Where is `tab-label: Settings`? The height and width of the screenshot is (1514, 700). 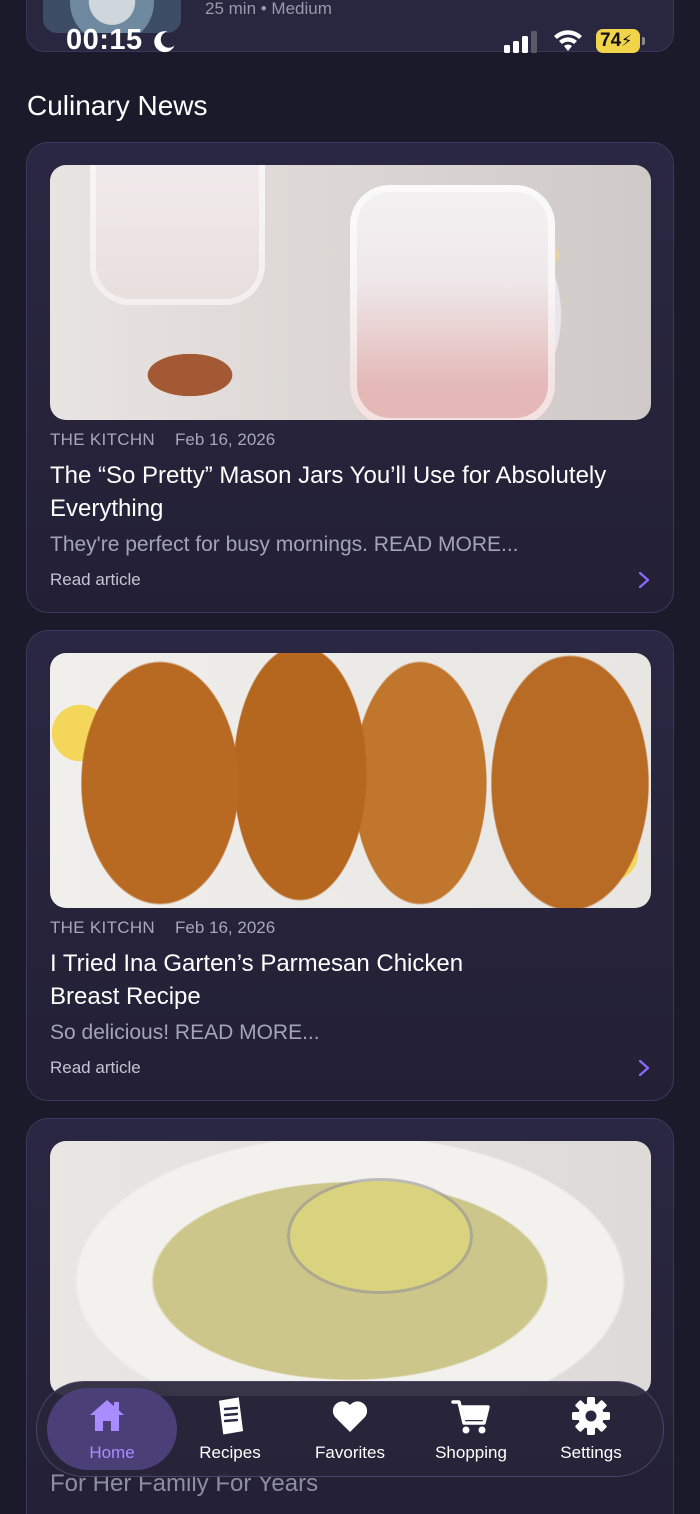 tab-label: Settings is located at coordinates (591, 1452).